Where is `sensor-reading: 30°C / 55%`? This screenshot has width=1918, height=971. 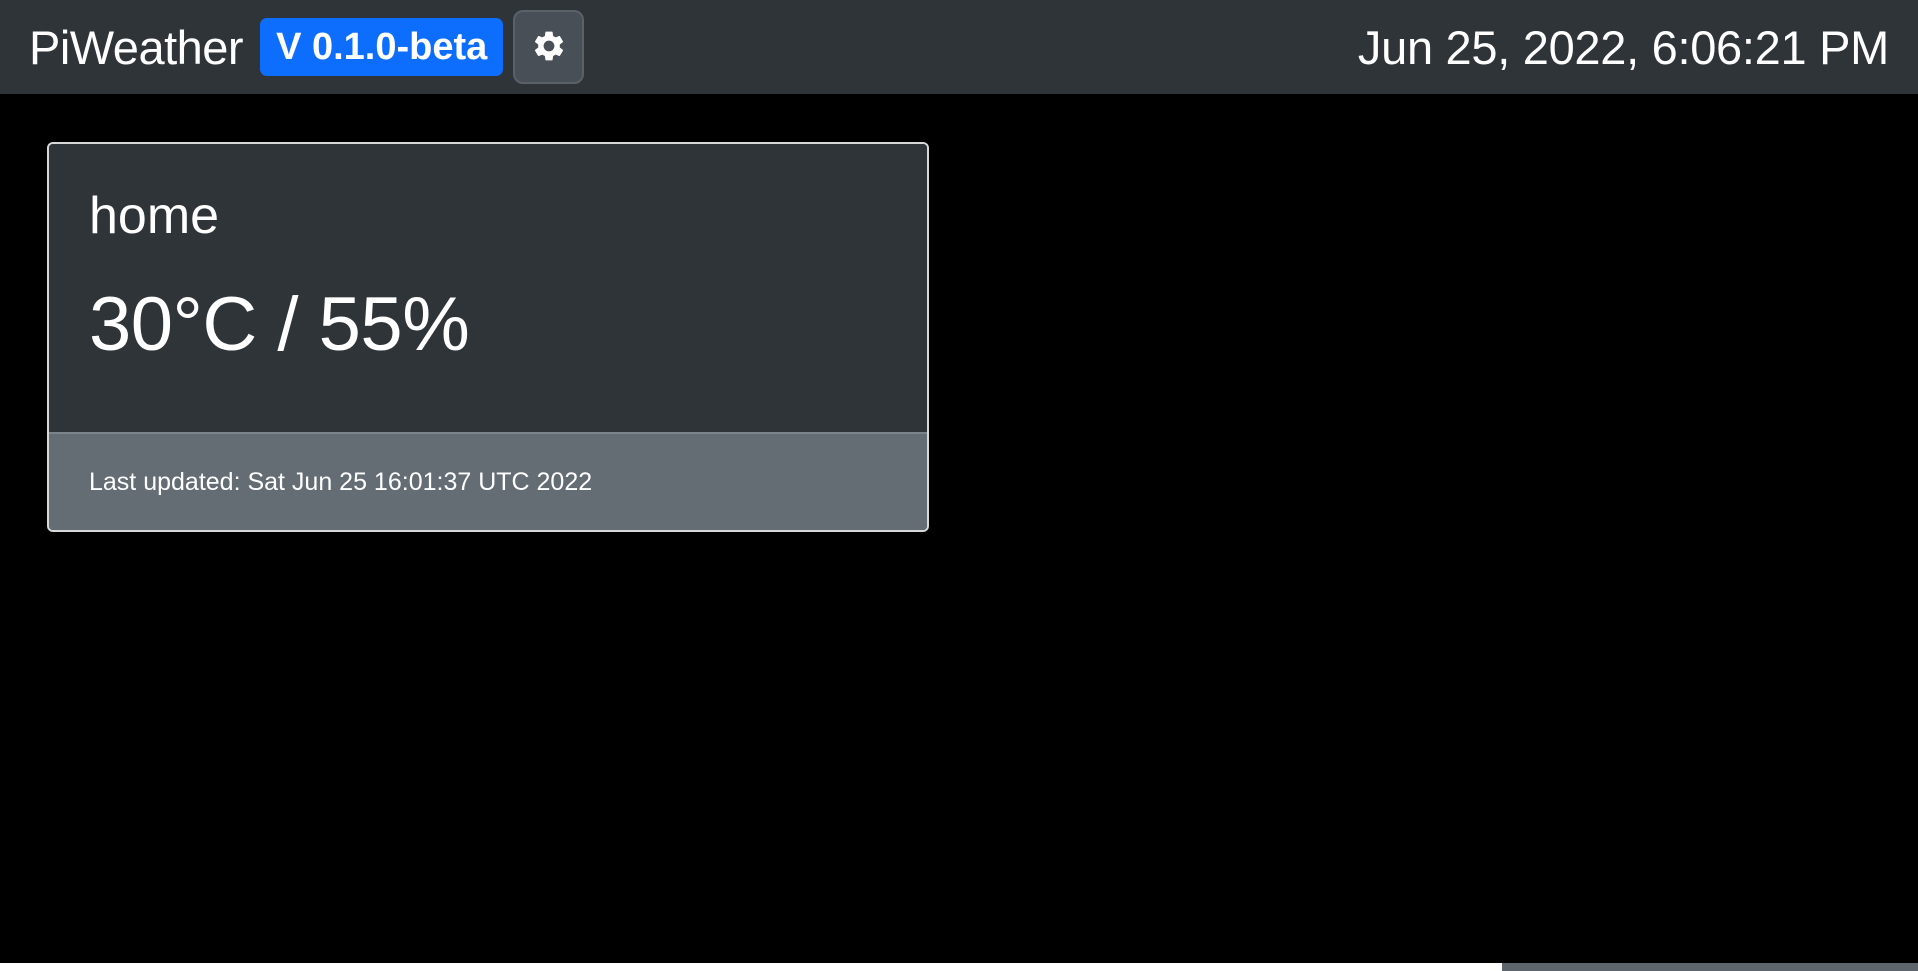
sensor-reading: 30°C / 55% is located at coordinates (279, 325).